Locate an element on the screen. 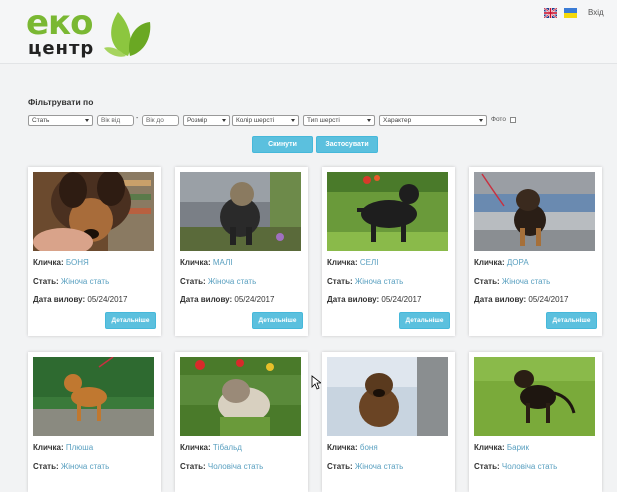 This screenshot has width=617, height=492. card-name-row: Кличка: БОНЯ is located at coordinates (61, 262).